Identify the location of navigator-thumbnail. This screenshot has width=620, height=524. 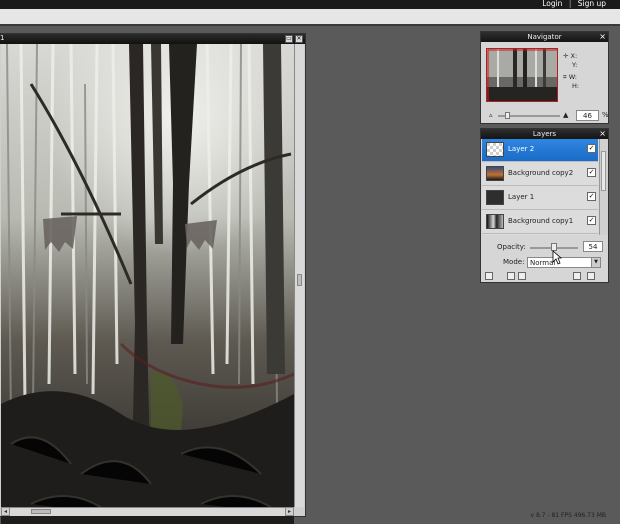
(522, 75).